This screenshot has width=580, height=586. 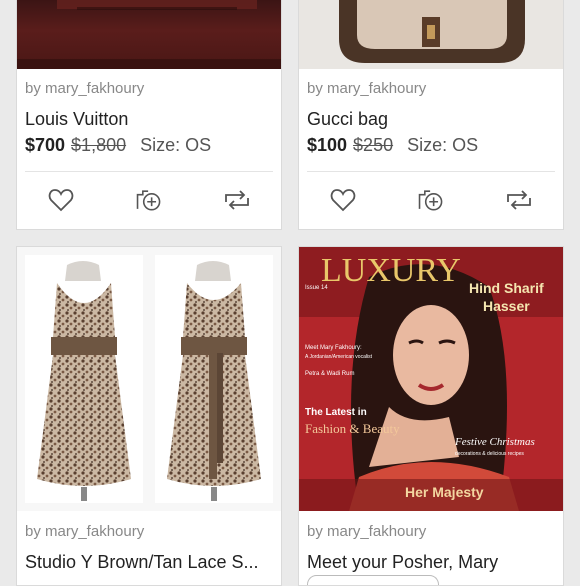 I want to click on headline-name: Hind Sharif, so click(x=506, y=288).